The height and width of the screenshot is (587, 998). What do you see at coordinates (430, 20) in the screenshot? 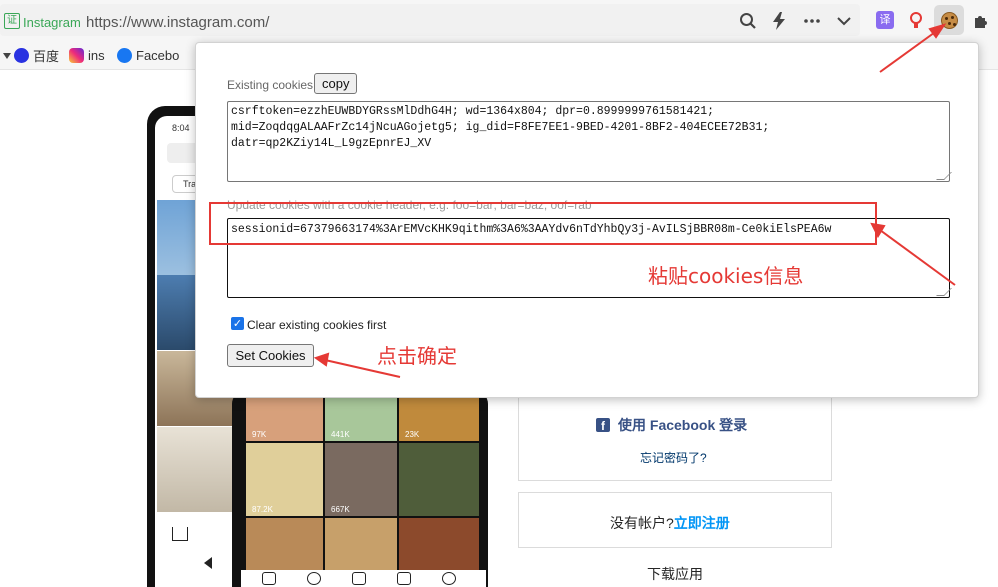
I see `url-bar: 证 Instagram https://www.instagram.com/` at bounding box center [430, 20].